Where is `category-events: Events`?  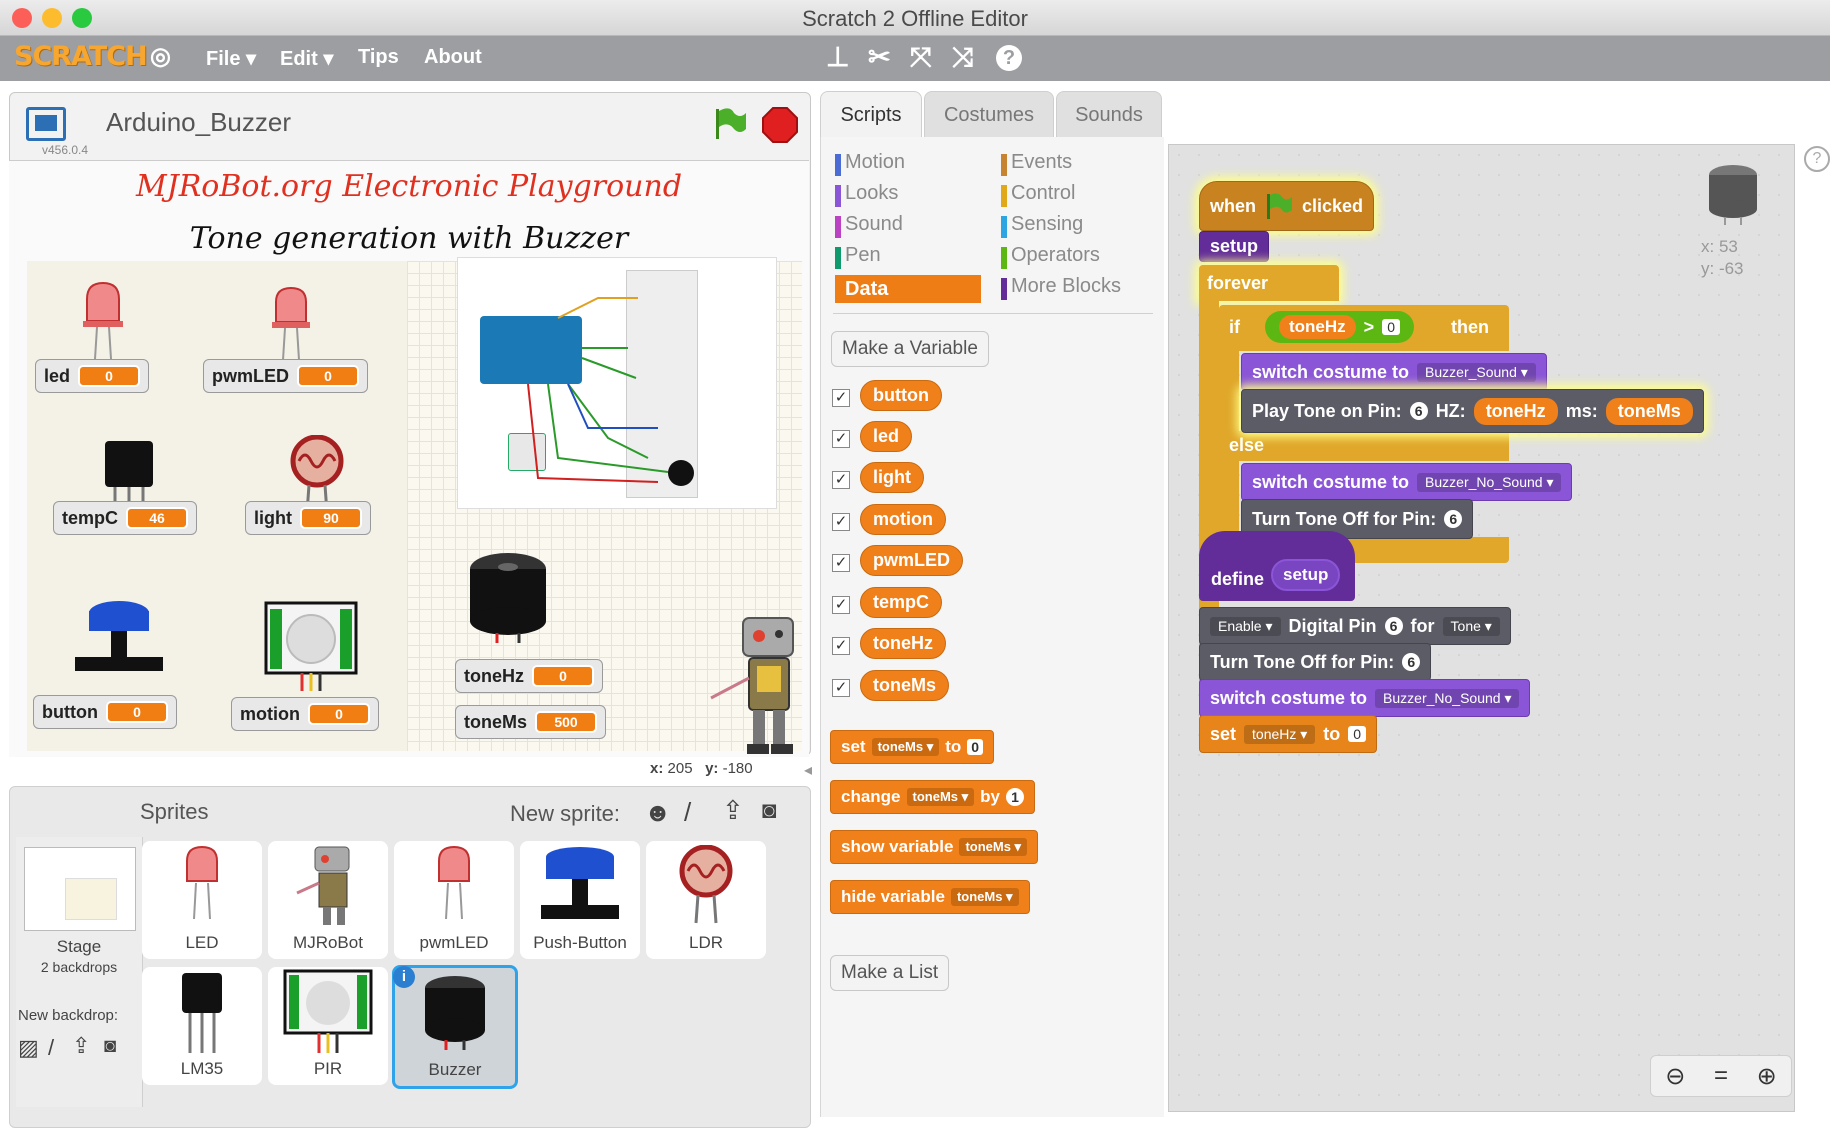 category-events: Events is located at coordinates (1036, 163).